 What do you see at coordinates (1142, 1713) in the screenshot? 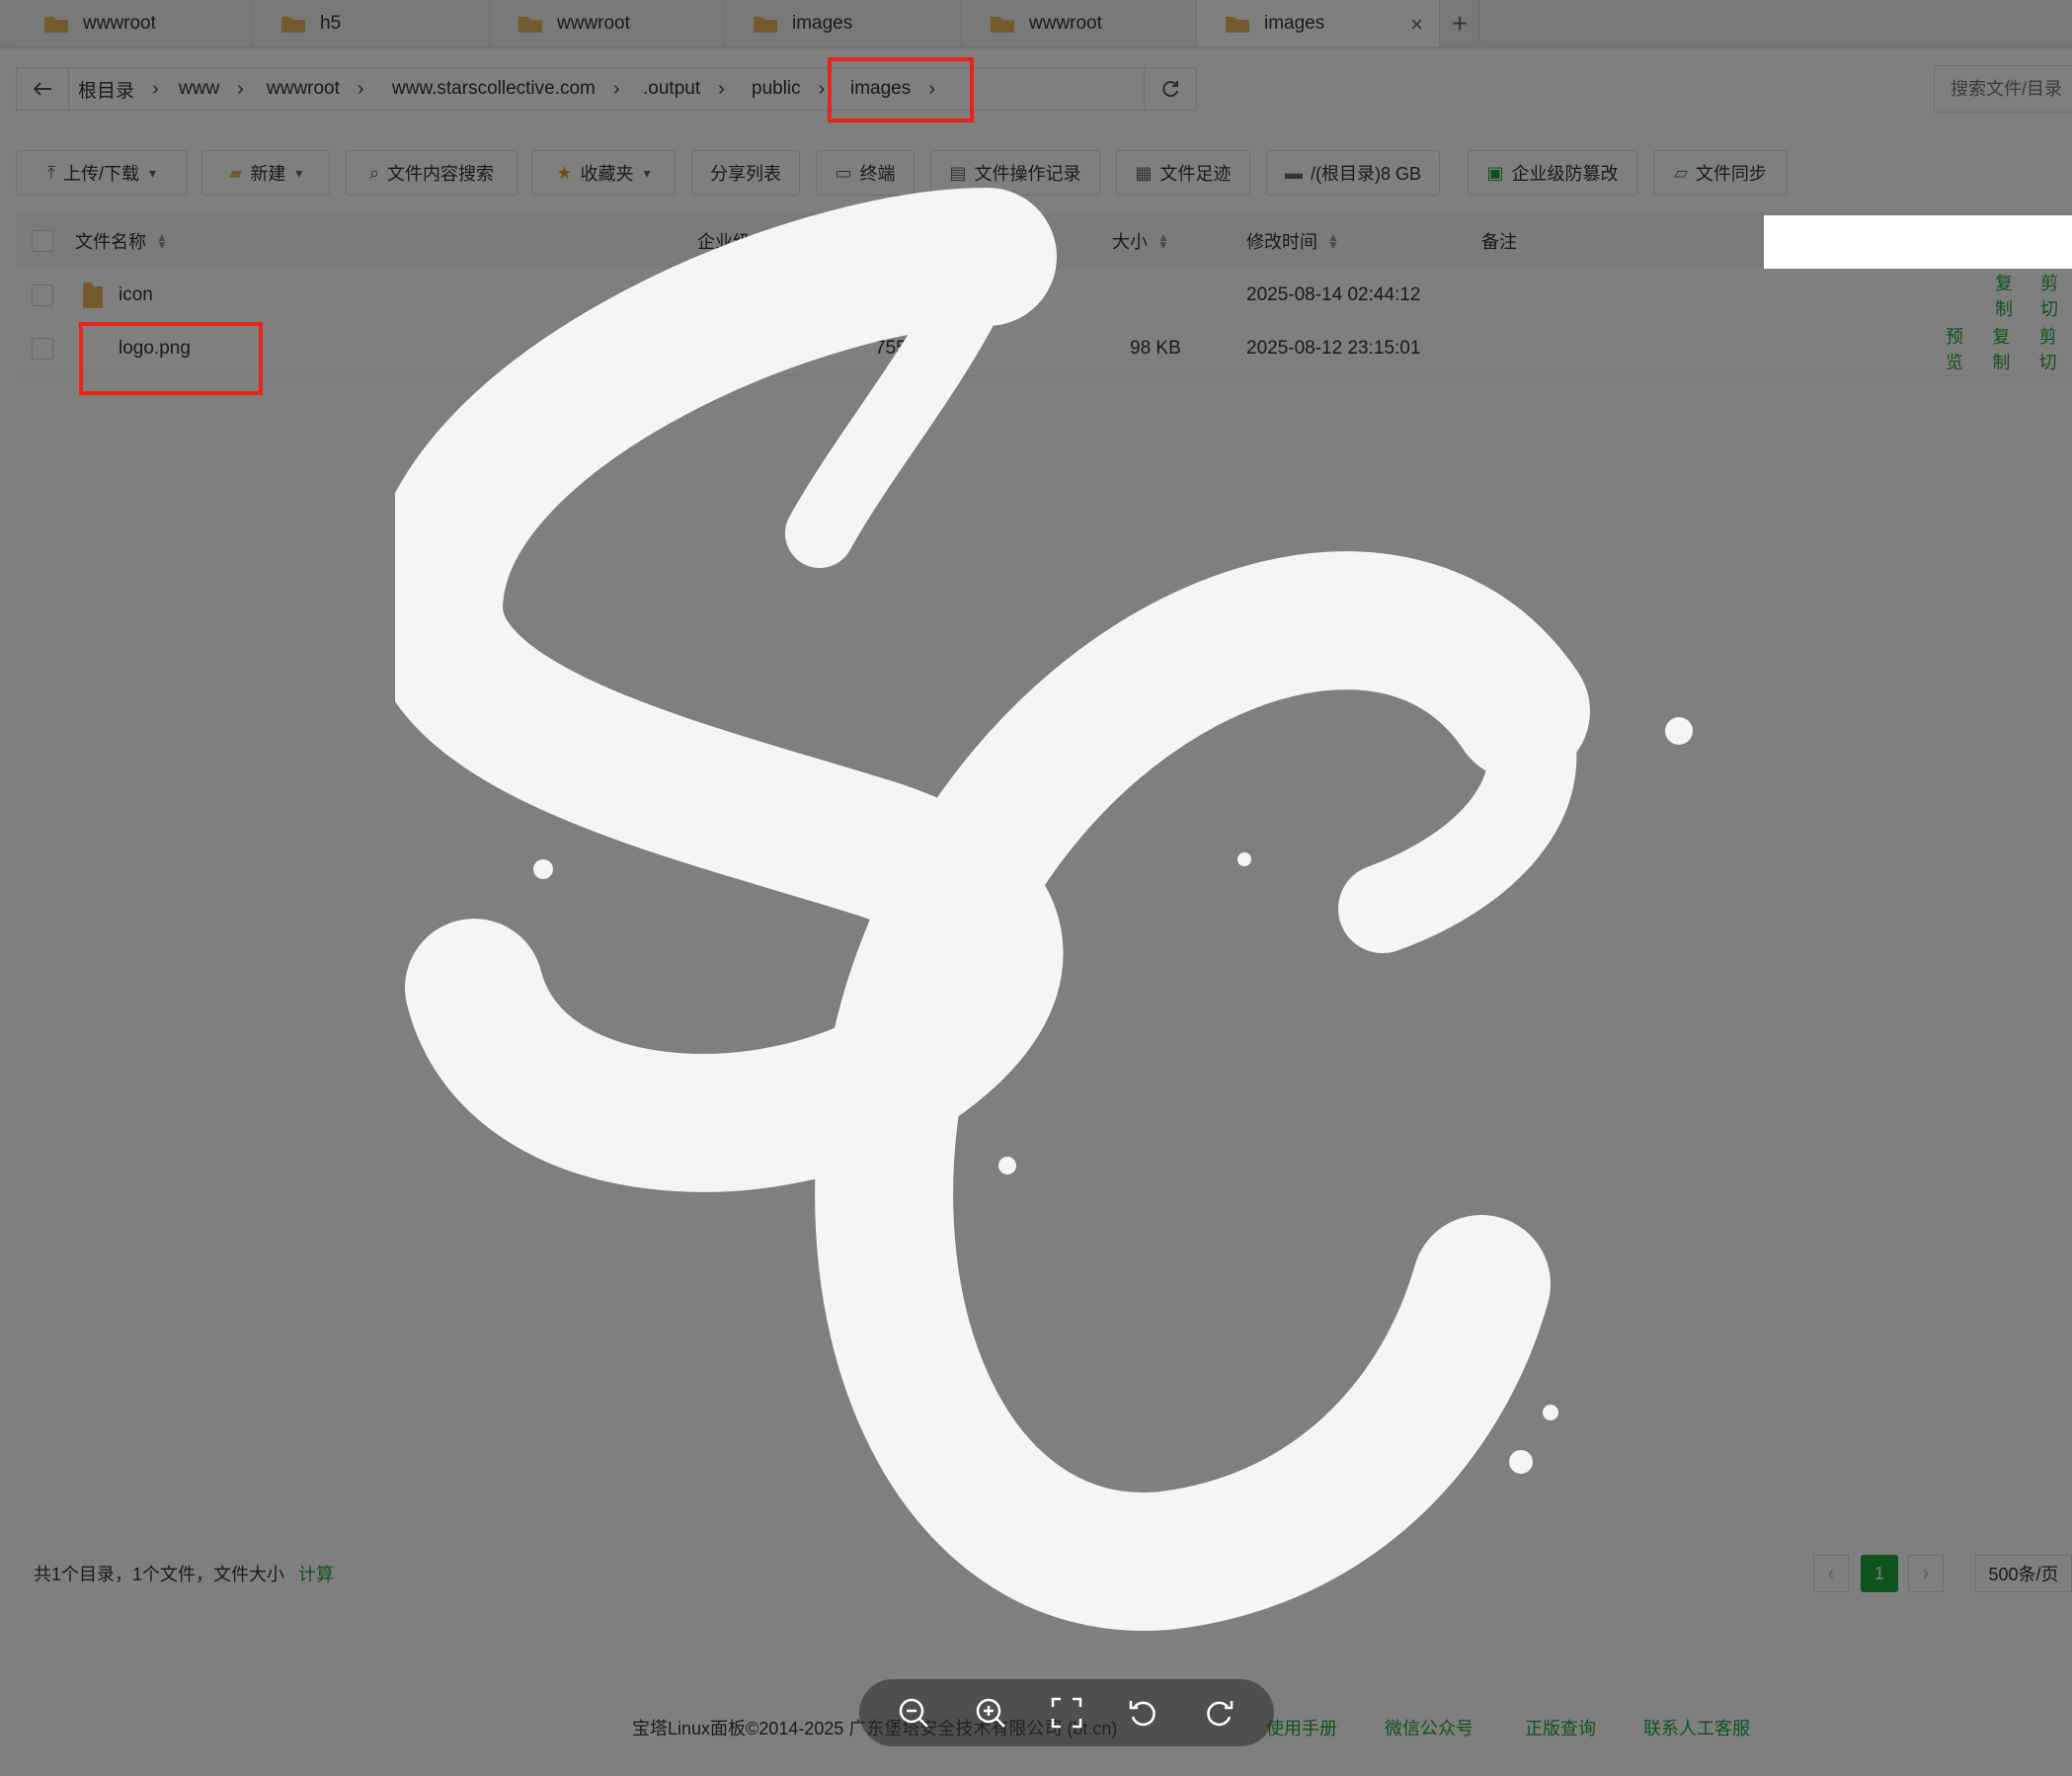
I see `rotate-left-icon` at bounding box center [1142, 1713].